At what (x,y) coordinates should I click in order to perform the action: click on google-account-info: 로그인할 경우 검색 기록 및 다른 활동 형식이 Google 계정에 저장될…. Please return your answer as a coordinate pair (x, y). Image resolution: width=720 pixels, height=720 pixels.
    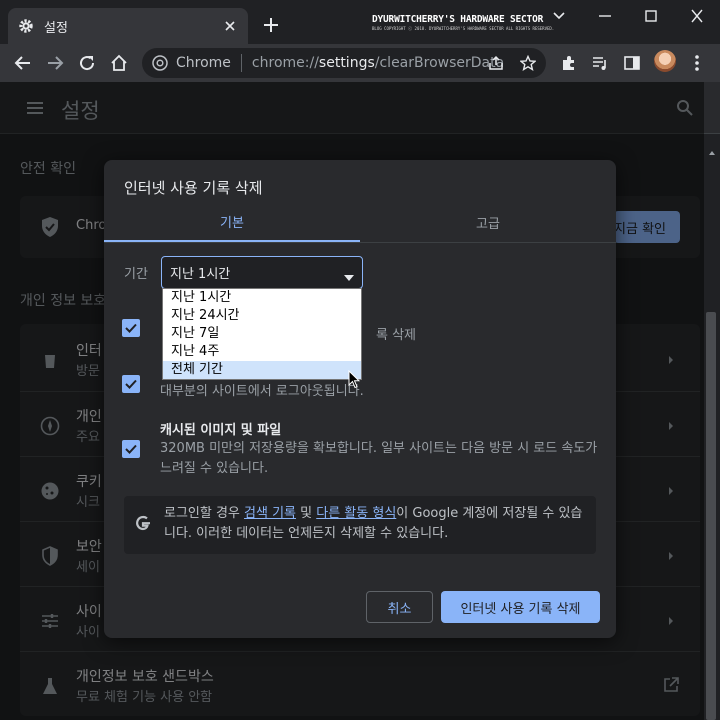
    Looking at the image, I should click on (360, 525).